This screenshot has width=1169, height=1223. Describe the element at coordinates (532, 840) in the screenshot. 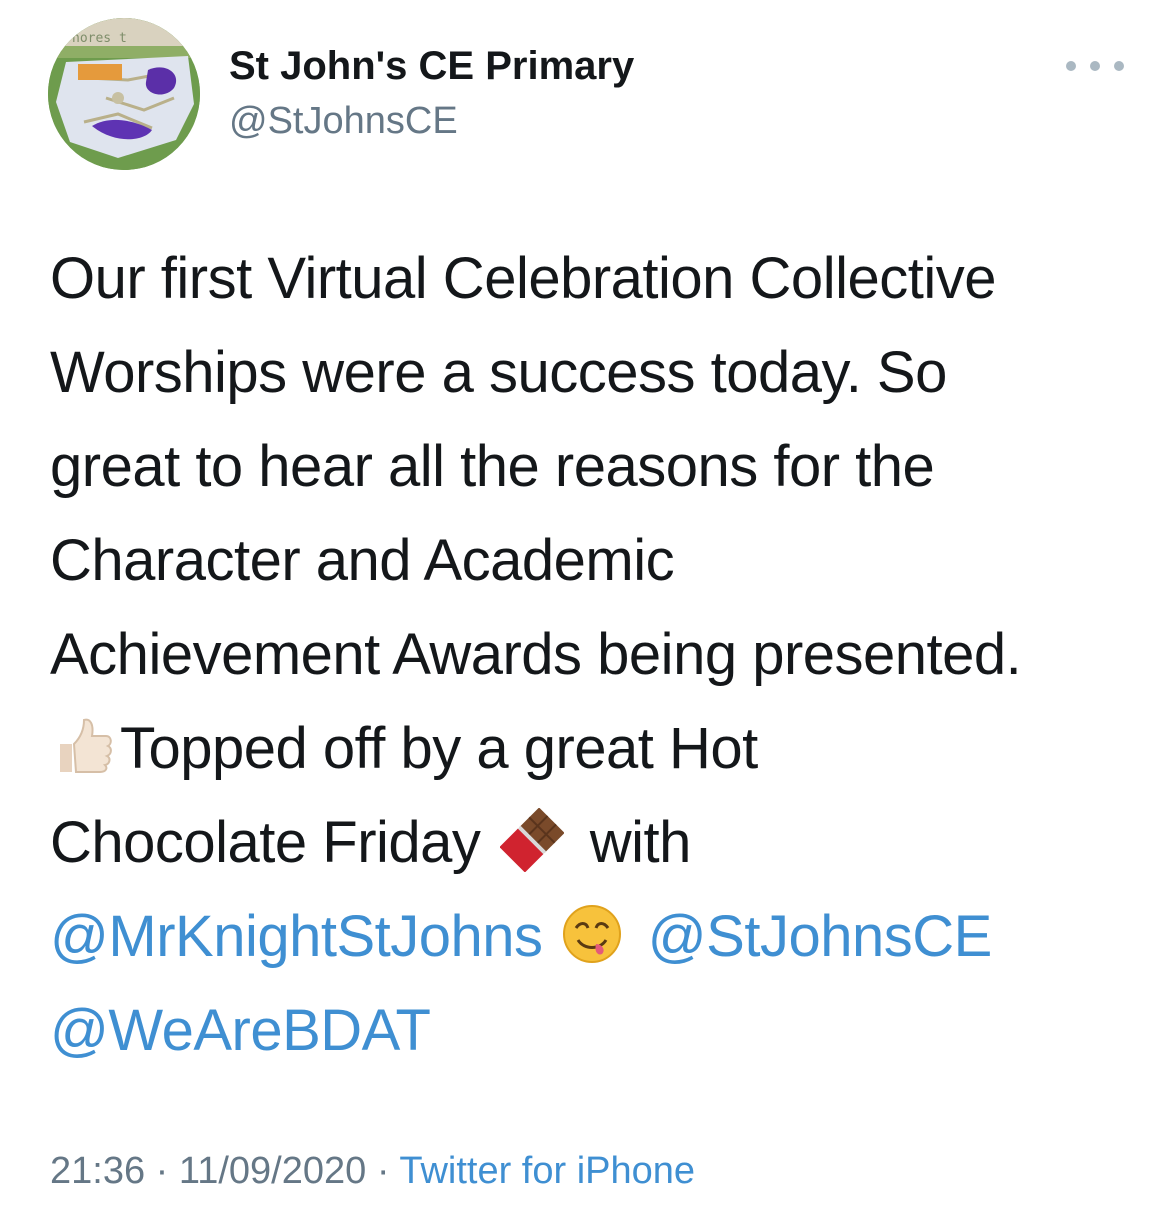

I see `chocolate-bar-emoji-icon` at that location.